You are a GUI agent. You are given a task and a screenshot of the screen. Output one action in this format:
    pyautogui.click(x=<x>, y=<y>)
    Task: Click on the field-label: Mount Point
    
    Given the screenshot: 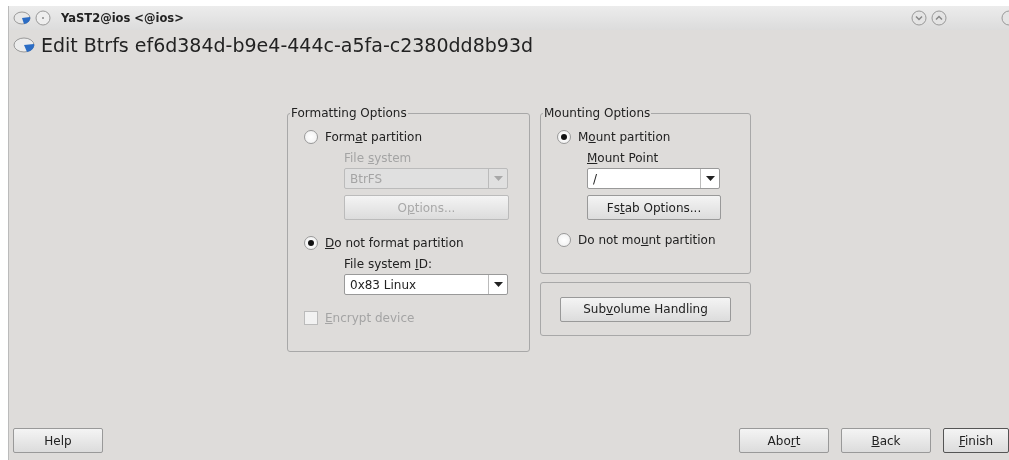 What is the action you would take?
    pyautogui.click(x=623, y=158)
    